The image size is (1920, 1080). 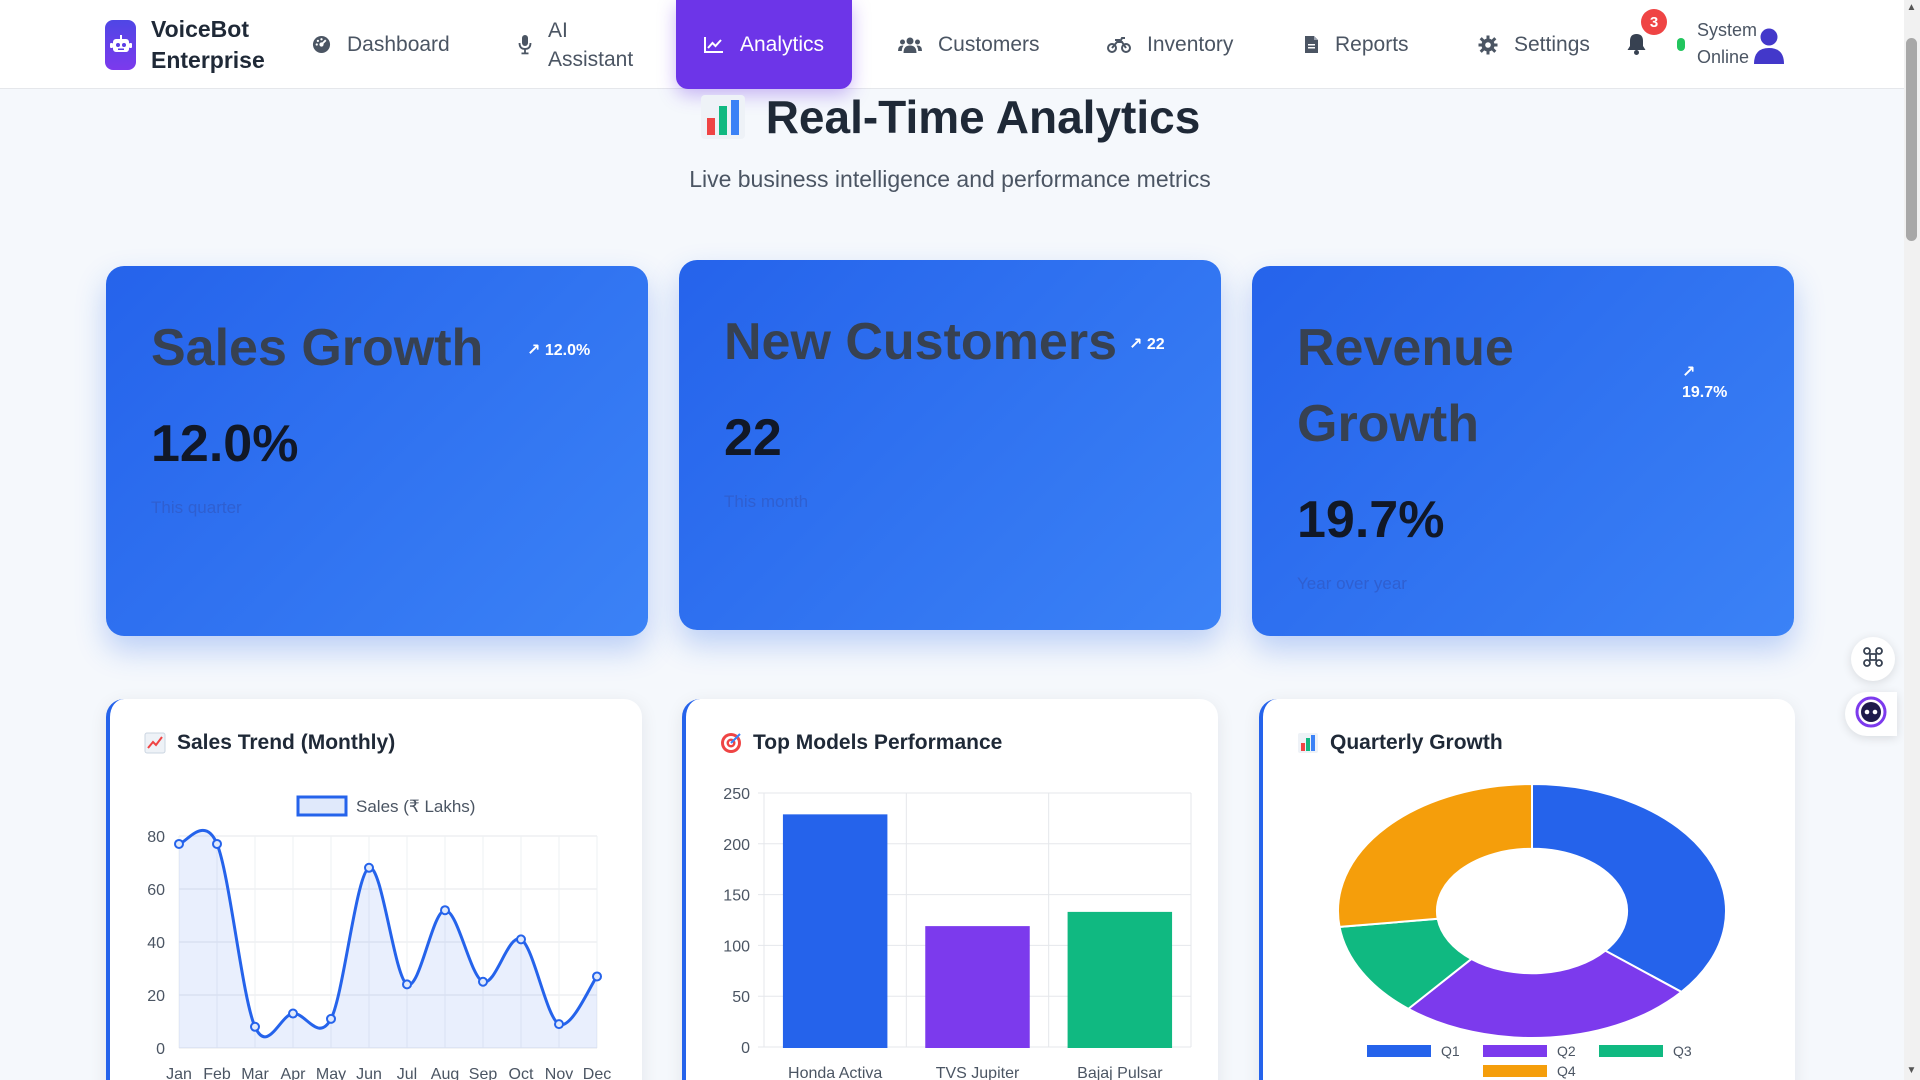 I want to click on nav-reports: Reports, so click(x=1356, y=44).